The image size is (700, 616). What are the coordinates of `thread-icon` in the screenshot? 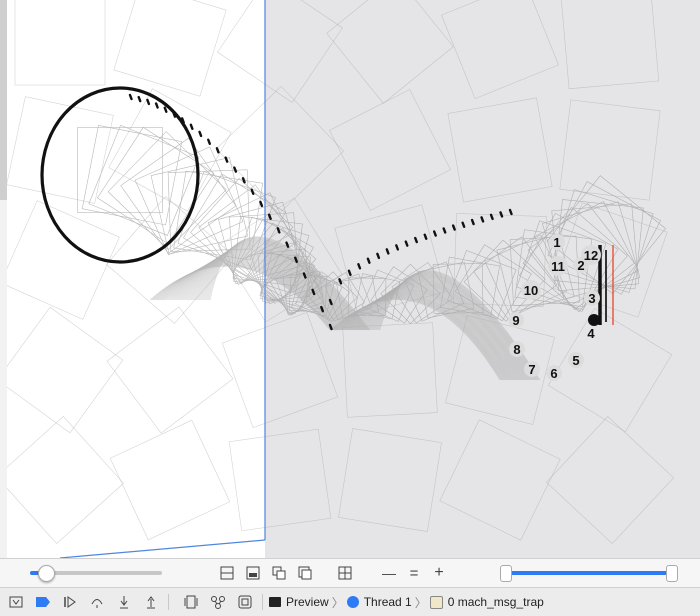 It's located at (352, 602).